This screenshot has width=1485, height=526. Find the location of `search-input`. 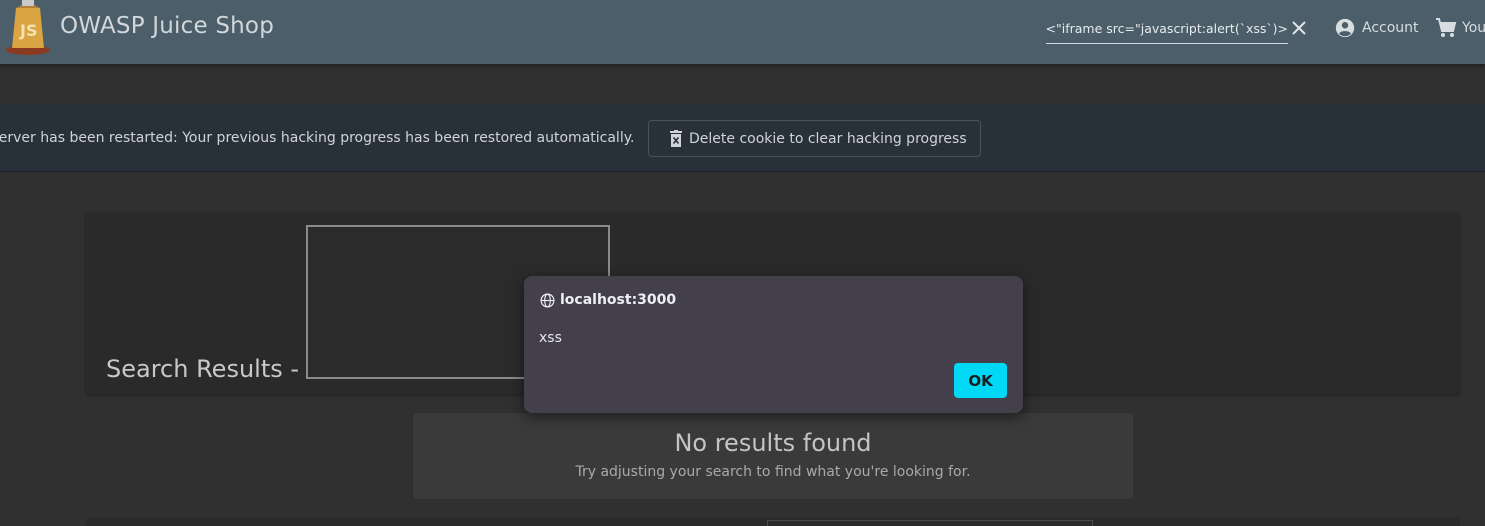

search-input is located at coordinates (1167, 28).